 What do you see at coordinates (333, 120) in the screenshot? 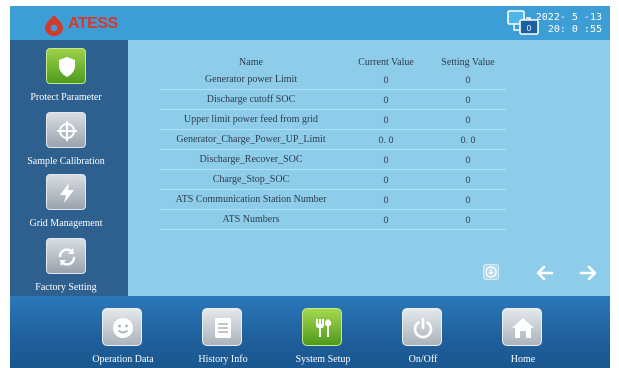
I see `table-row: Upper limit power feed from grid 0 0` at bounding box center [333, 120].